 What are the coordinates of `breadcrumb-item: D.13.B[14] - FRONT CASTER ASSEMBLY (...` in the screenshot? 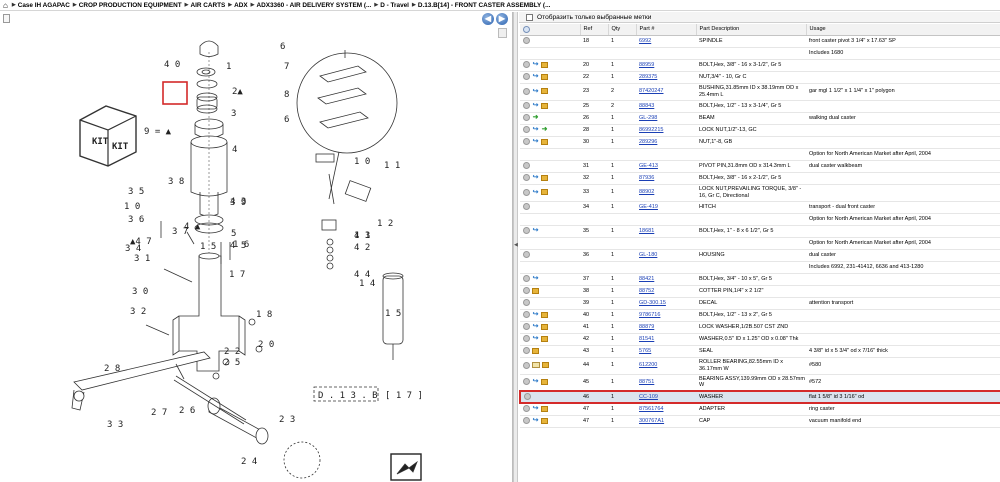 It's located at (484, 5).